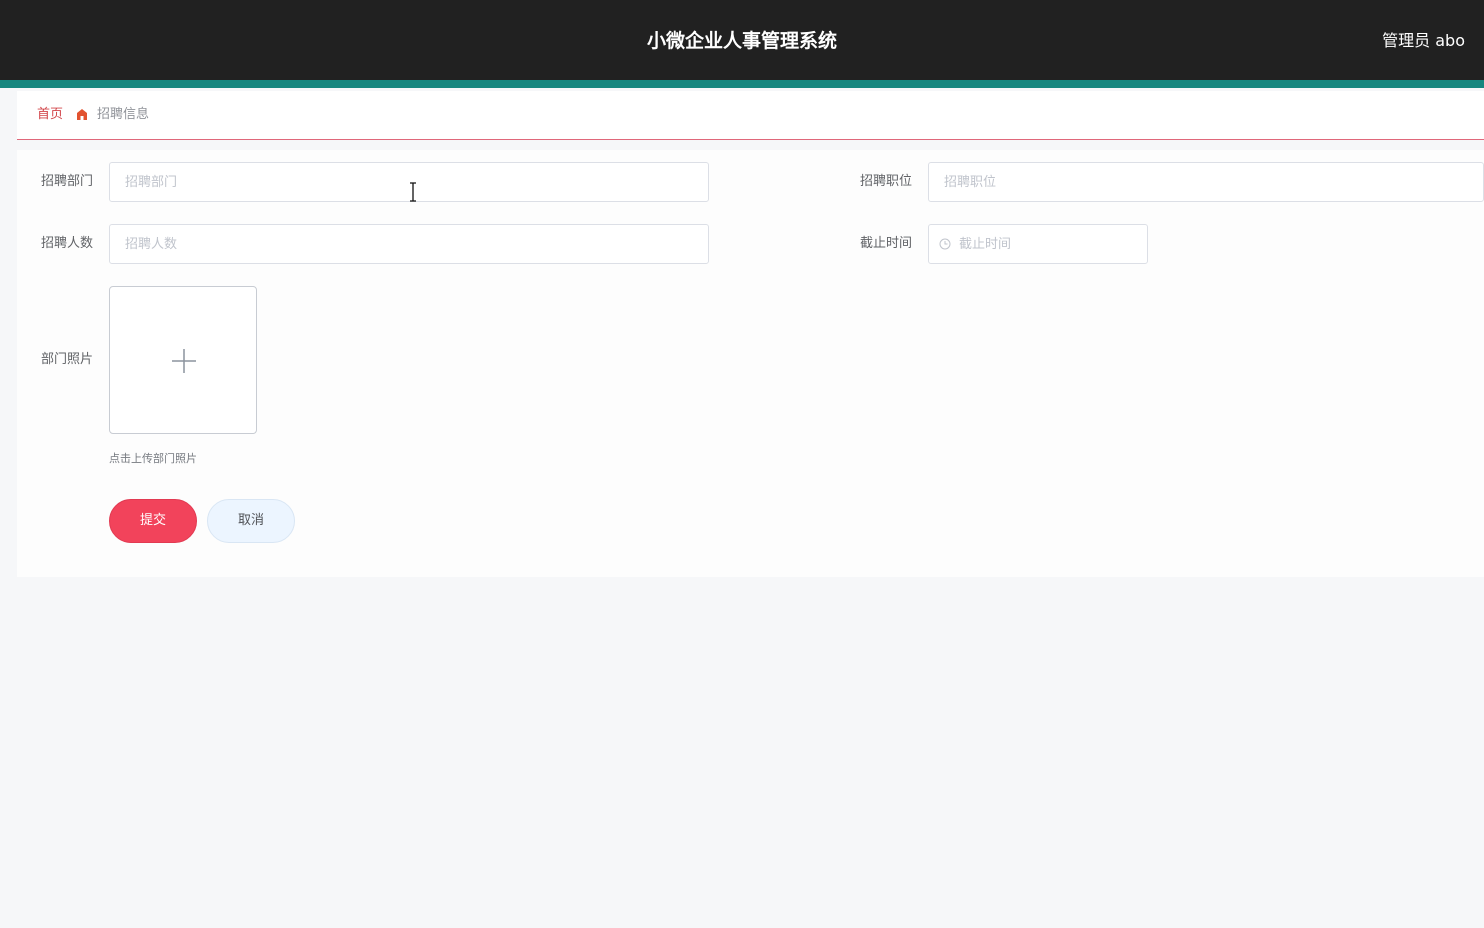 Image resolution: width=1484 pixels, height=928 pixels. Describe the element at coordinates (409, 244) in the screenshot. I see `headcount-input` at that location.